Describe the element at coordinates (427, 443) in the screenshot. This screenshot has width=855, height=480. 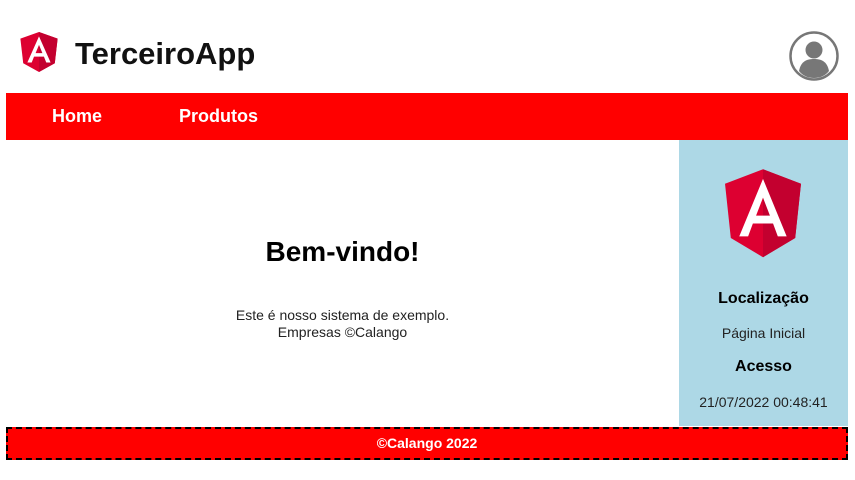
I see `page-footer: ©Calango 2022` at that location.